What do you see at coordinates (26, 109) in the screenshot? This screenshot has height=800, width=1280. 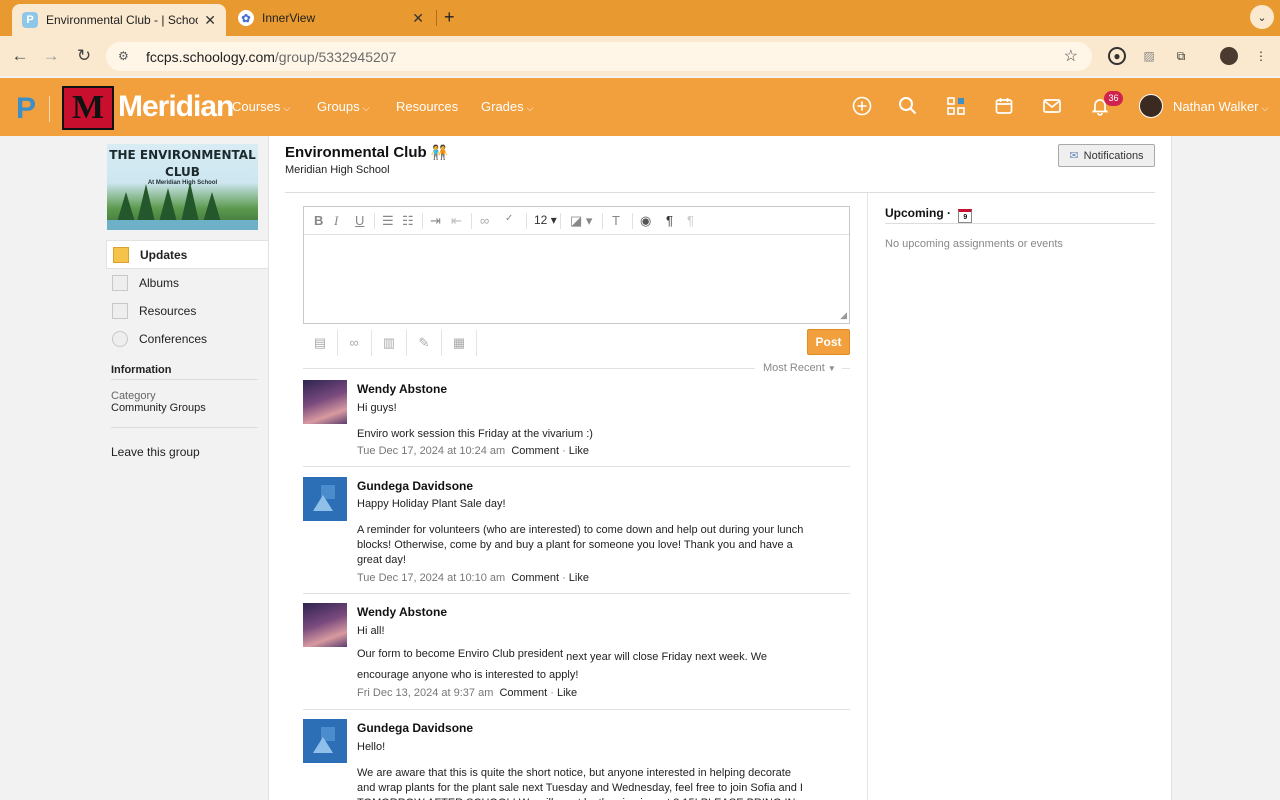 I see `powerschool-logo: P` at bounding box center [26, 109].